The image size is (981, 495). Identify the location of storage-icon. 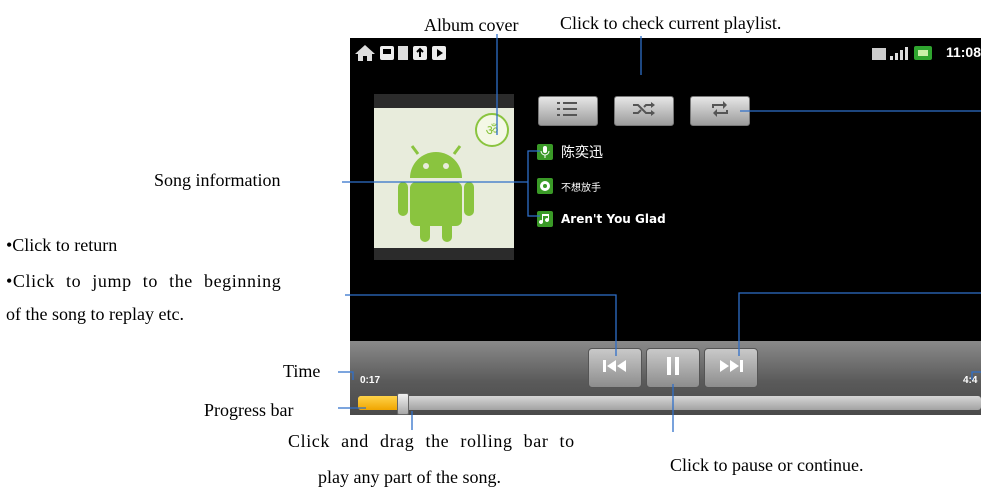
(403, 55).